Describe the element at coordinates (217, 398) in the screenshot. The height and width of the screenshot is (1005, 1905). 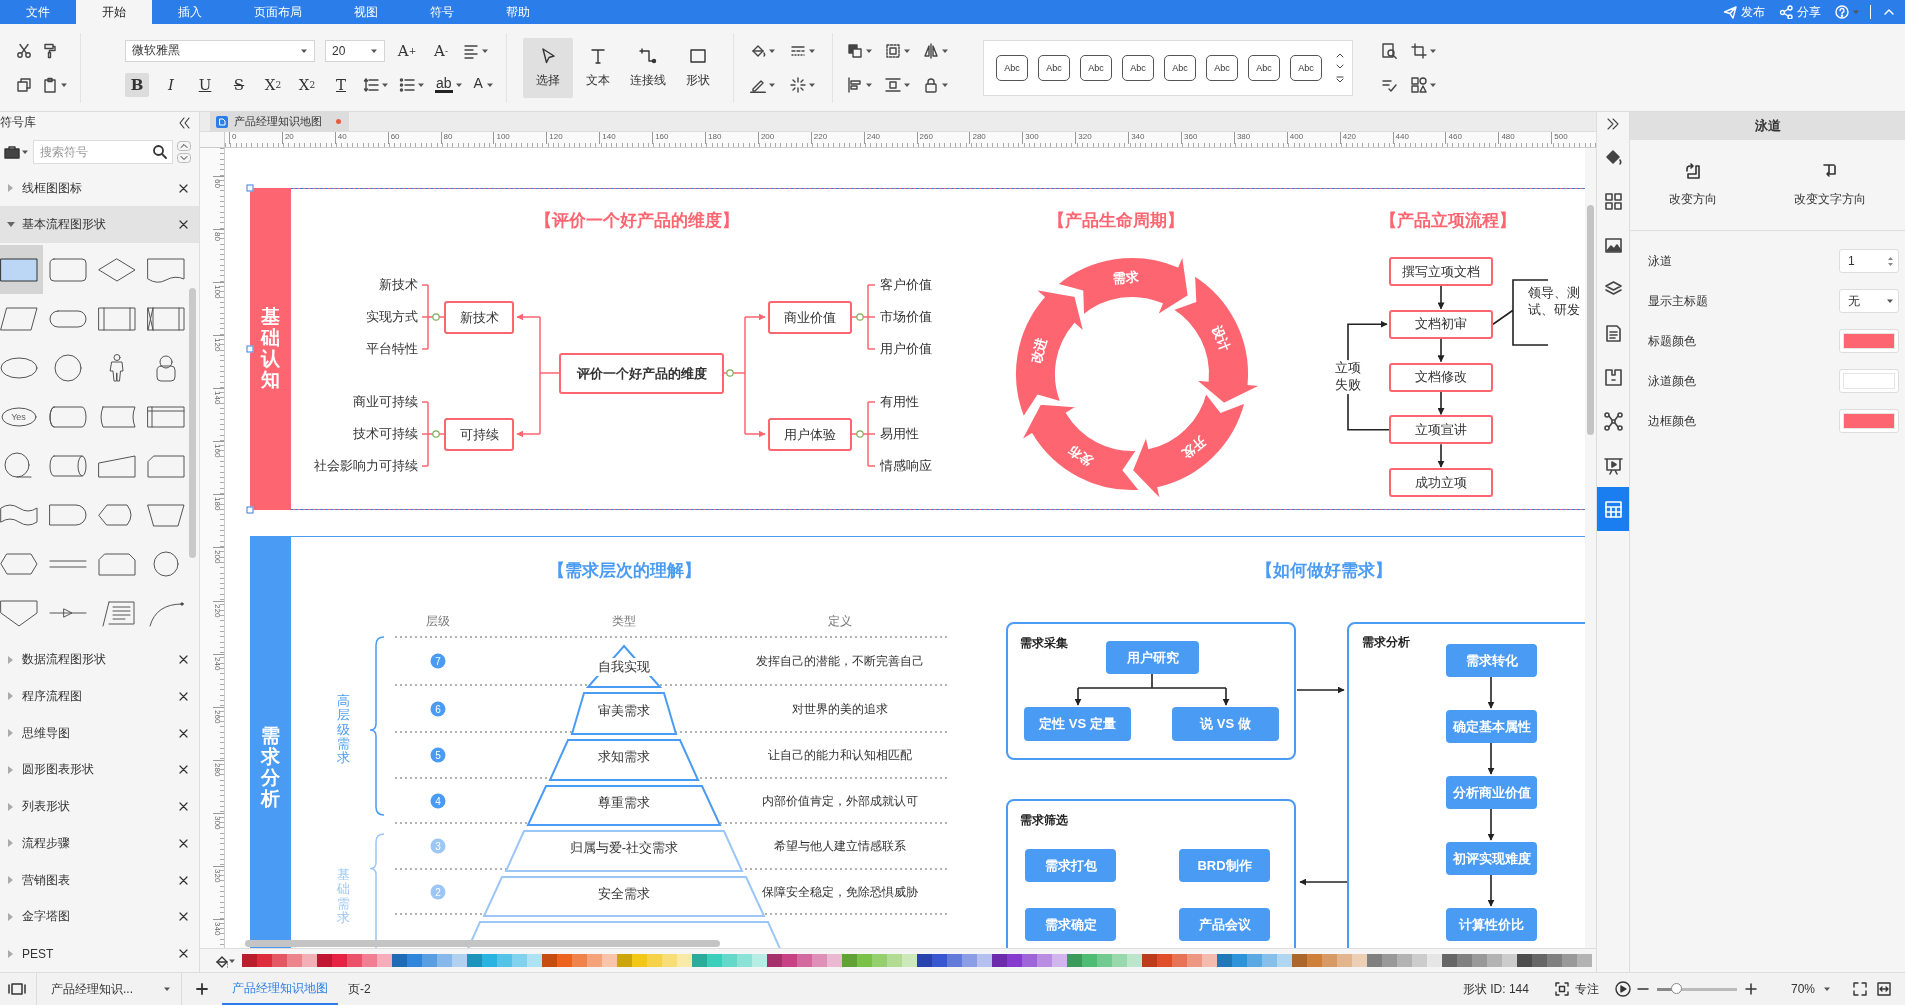
I see `ruler-label: 140` at that location.